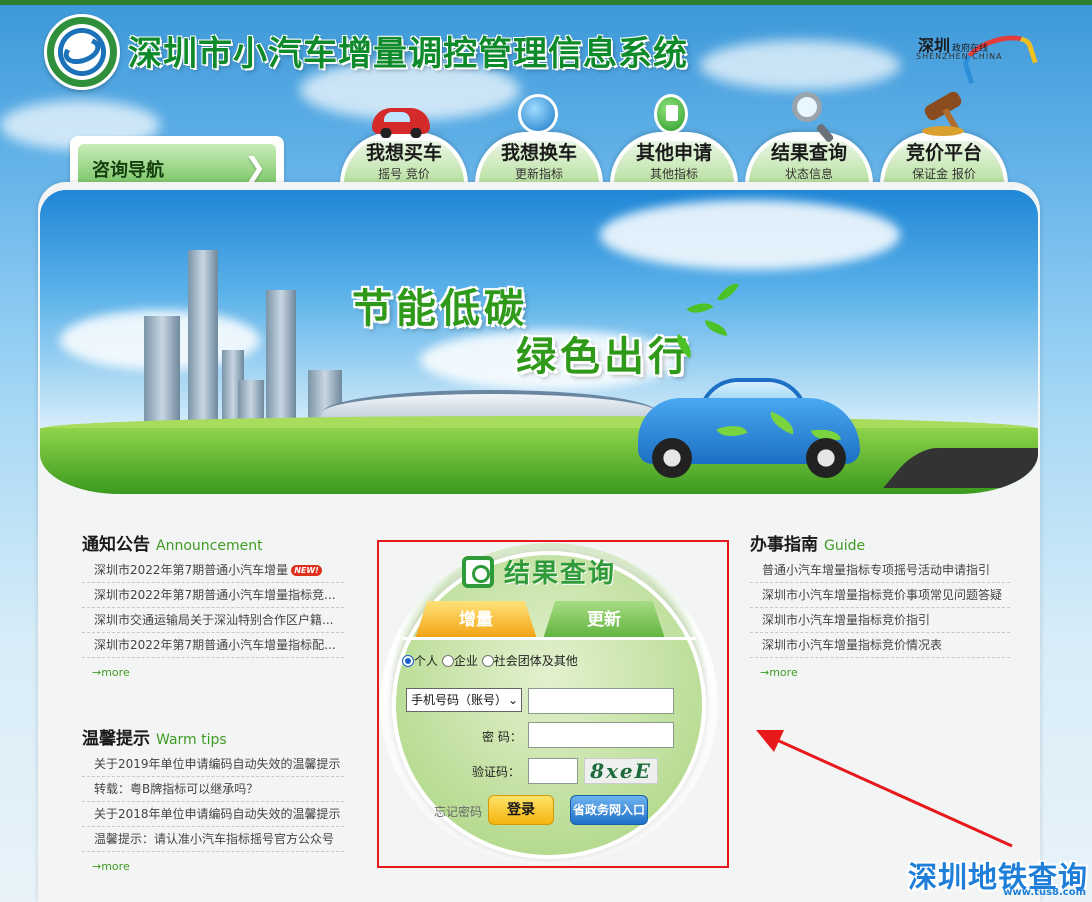 This screenshot has height=902, width=1092. What do you see at coordinates (880, 595) in the screenshot?
I see `guide-item: 深圳市小汽车增量指标竞价事项常见问题答疑` at bounding box center [880, 595].